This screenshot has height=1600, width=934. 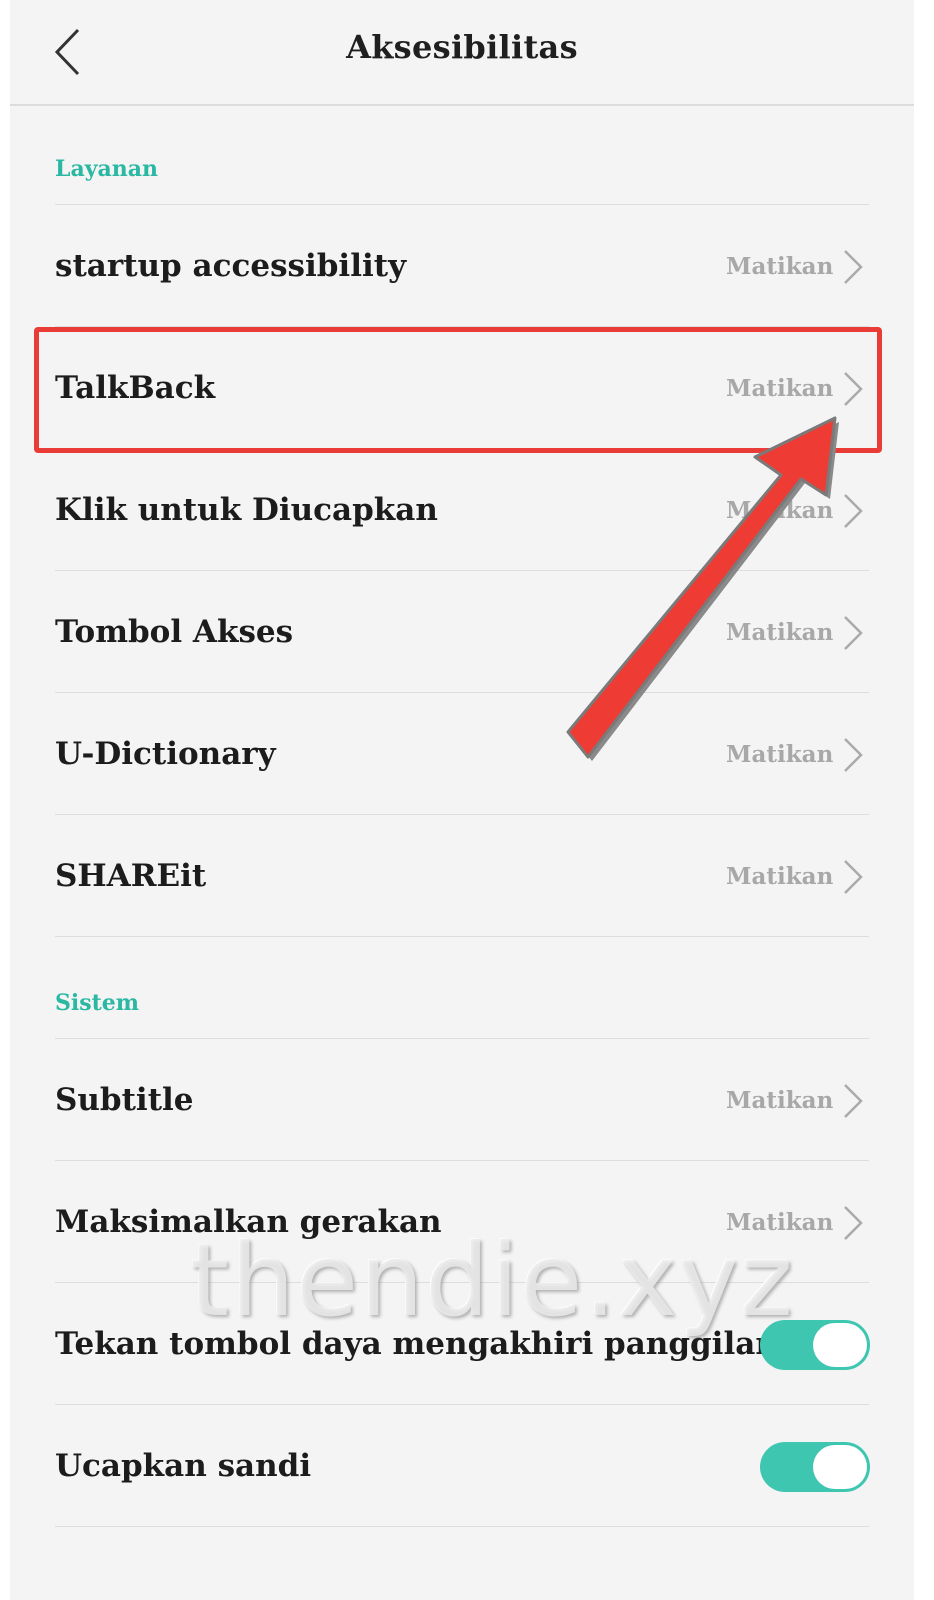 What do you see at coordinates (248, 1222) in the screenshot?
I see `item-label: Maksimalkan gerakan` at bounding box center [248, 1222].